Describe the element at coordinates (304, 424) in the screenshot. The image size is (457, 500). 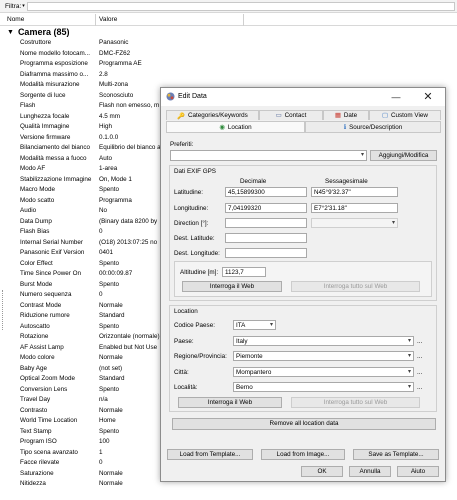
I see `remove-location-data-button: Remove all location data` at that location.